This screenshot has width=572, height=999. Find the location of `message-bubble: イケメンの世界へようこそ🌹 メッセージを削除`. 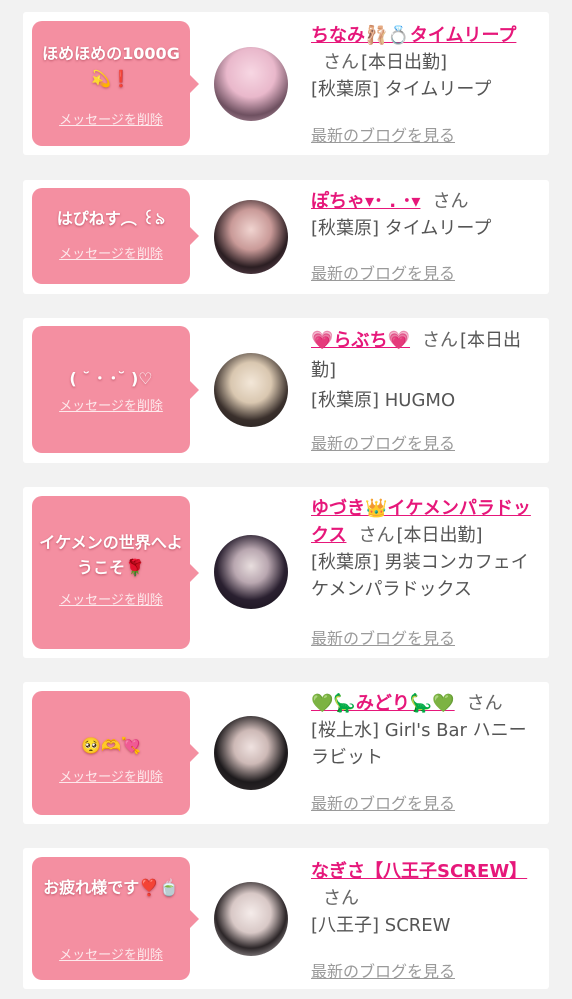

message-bubble: イケメンの世界へようこそ🌹 メッセージを削除 is located at coordinates (115, 572).